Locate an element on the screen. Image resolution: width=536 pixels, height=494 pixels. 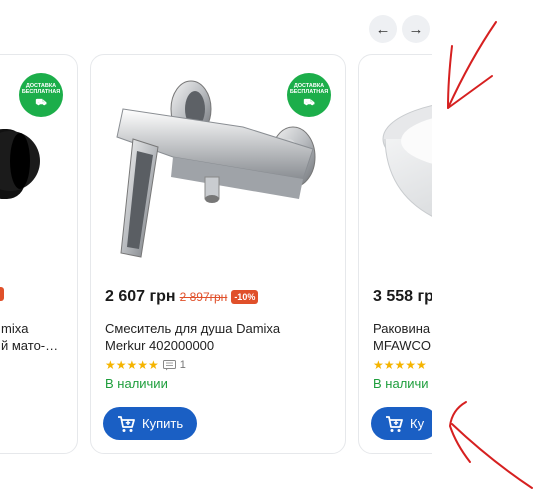
buy-button-label: Купить is located at coordinates (163, 423).